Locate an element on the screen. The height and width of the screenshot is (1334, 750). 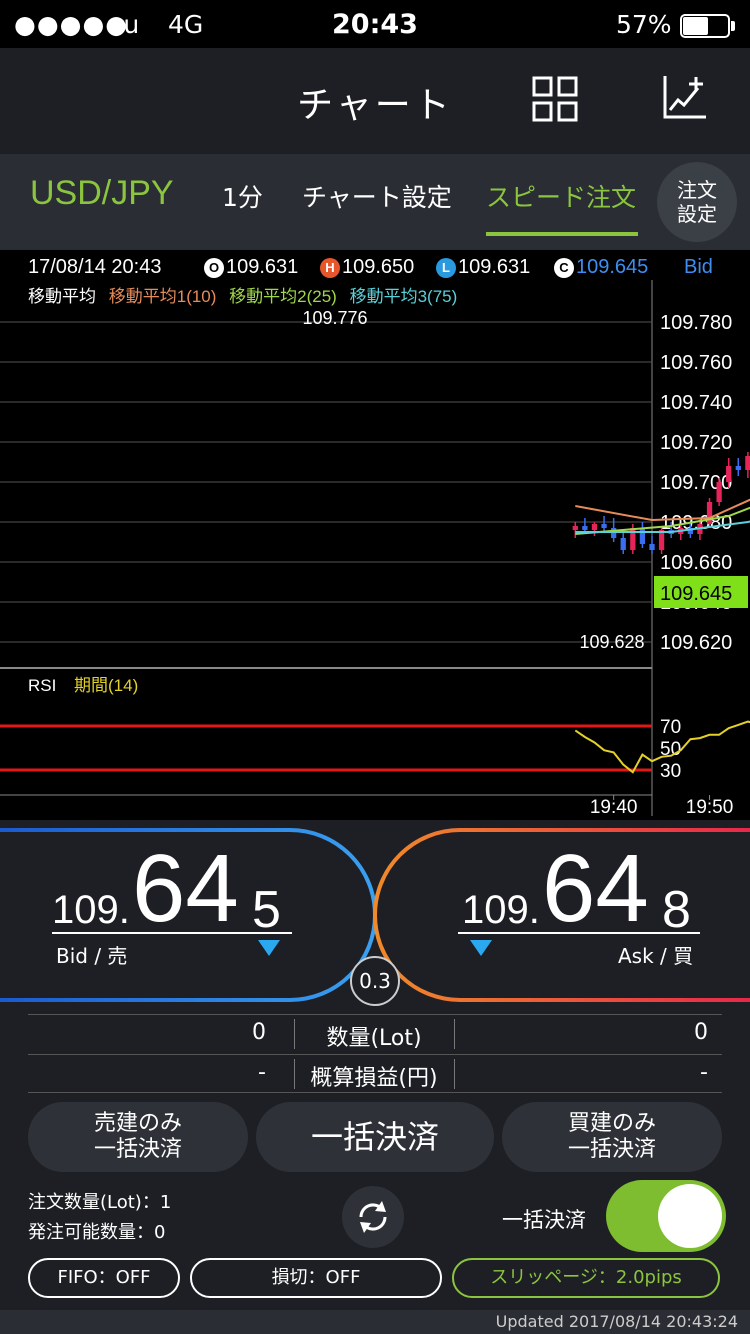
lot-label: 数量(Lot) is located at coordinates (374, 1038).